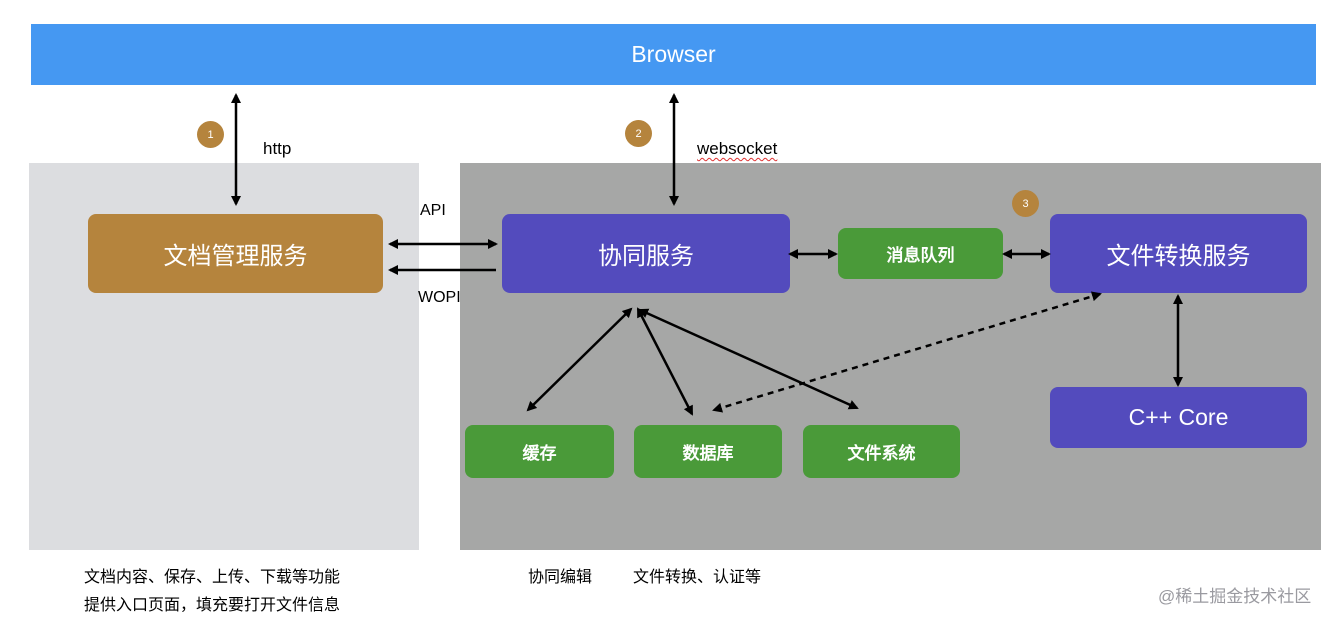 This screenshot has width=1336, height=622. What do you see at coordinates (1235, 596) in the screenshot?
I see `watermark: @稀土掘金技术社区` at bounding box center [1235, 596].